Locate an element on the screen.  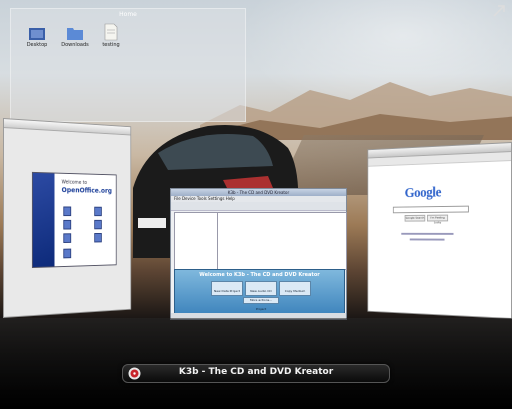
browser-window: Google Google Search I'm Feeling Lucky is located at coordinates (439, 230).